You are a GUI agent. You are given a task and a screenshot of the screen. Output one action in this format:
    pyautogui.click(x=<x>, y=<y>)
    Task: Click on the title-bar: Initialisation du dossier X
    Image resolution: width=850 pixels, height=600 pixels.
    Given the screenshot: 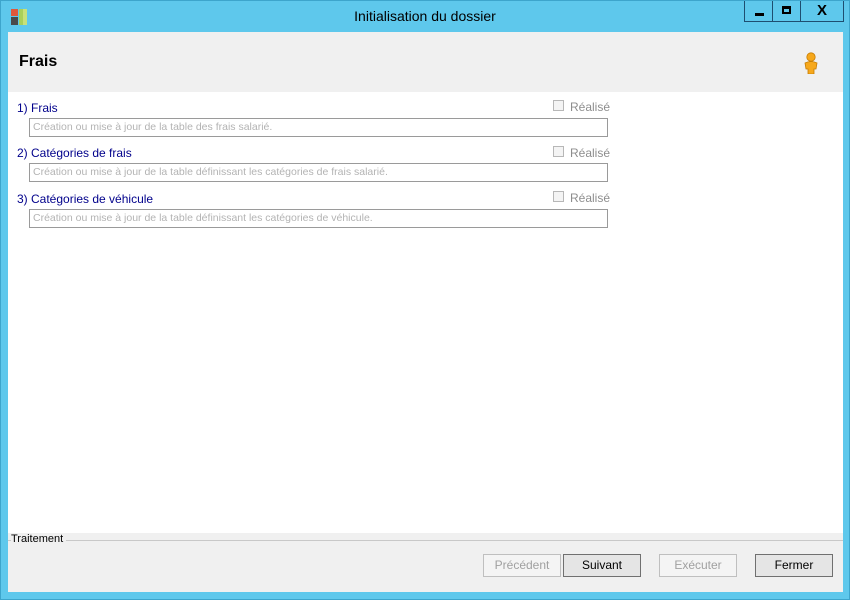 What is the action you would take?
    pyautogui.click(x=425, y=16)
    